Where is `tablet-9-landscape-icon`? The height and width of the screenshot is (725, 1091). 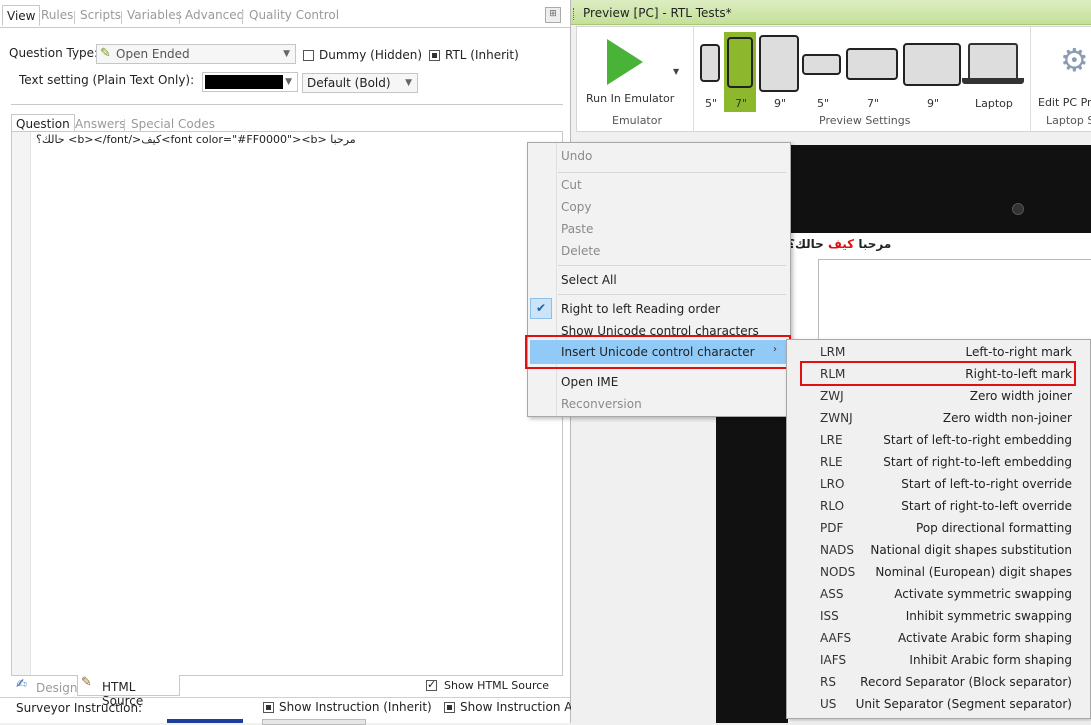 tablet-9-landscape-icon is located at coordinates (932, 64).